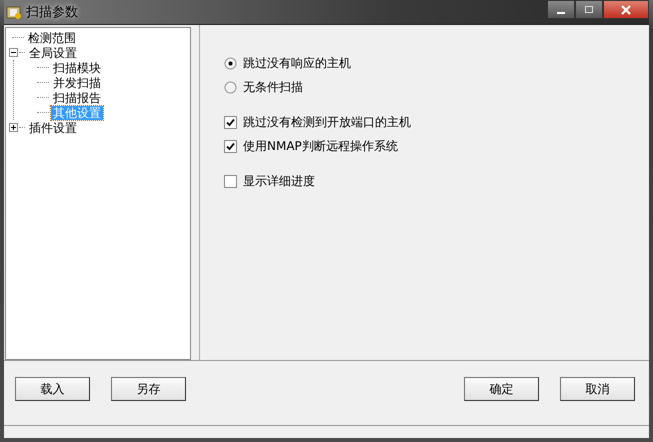 The height and width of the screenshot is (442, 653). I want to click on option-label: 无条件扫描, so click(273, 87).